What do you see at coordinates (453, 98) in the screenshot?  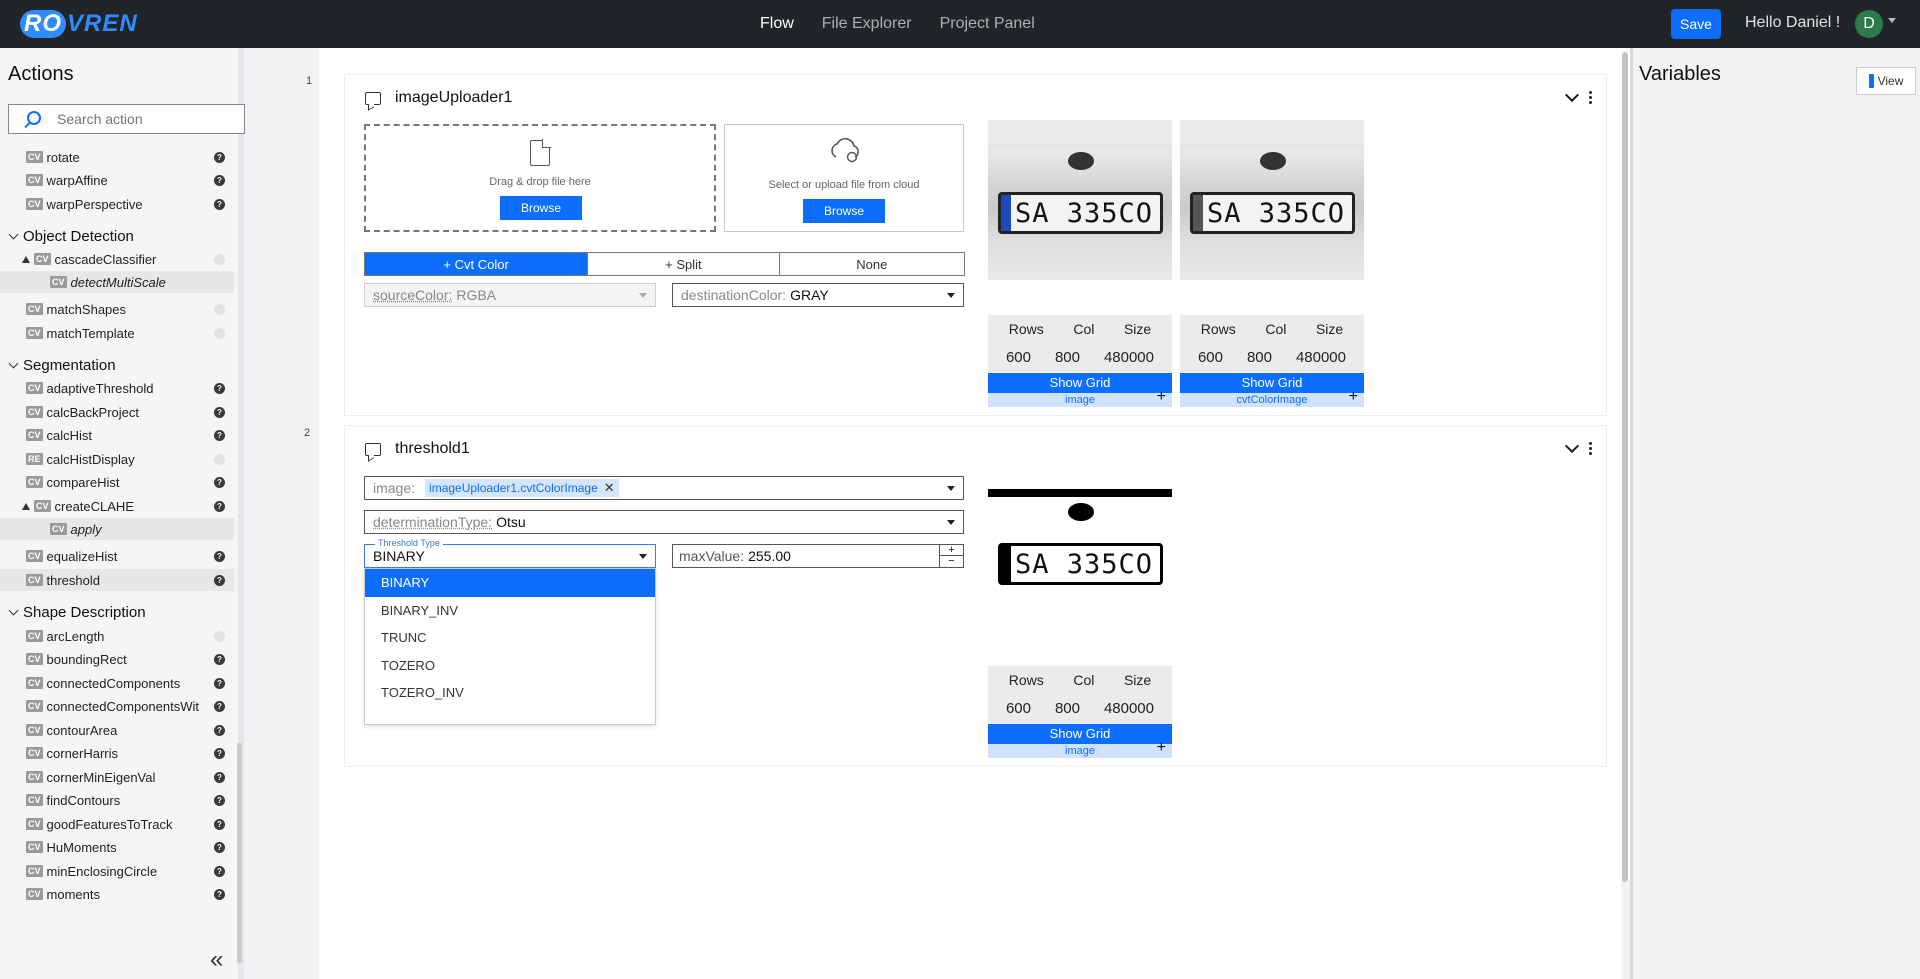 I see `node-title: imageUploader1` at bounding box center [453, 98].